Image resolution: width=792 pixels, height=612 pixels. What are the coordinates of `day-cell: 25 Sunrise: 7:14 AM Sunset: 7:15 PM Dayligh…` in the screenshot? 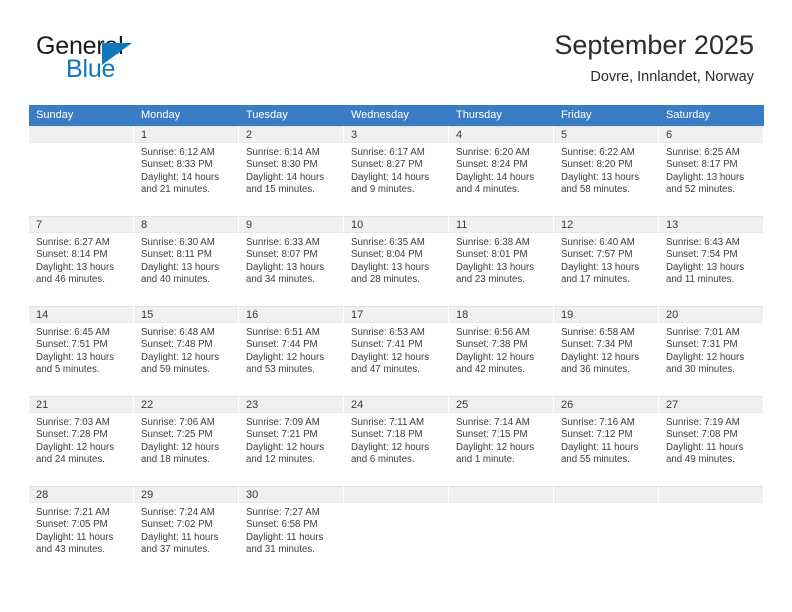 It's located at (501, 440).